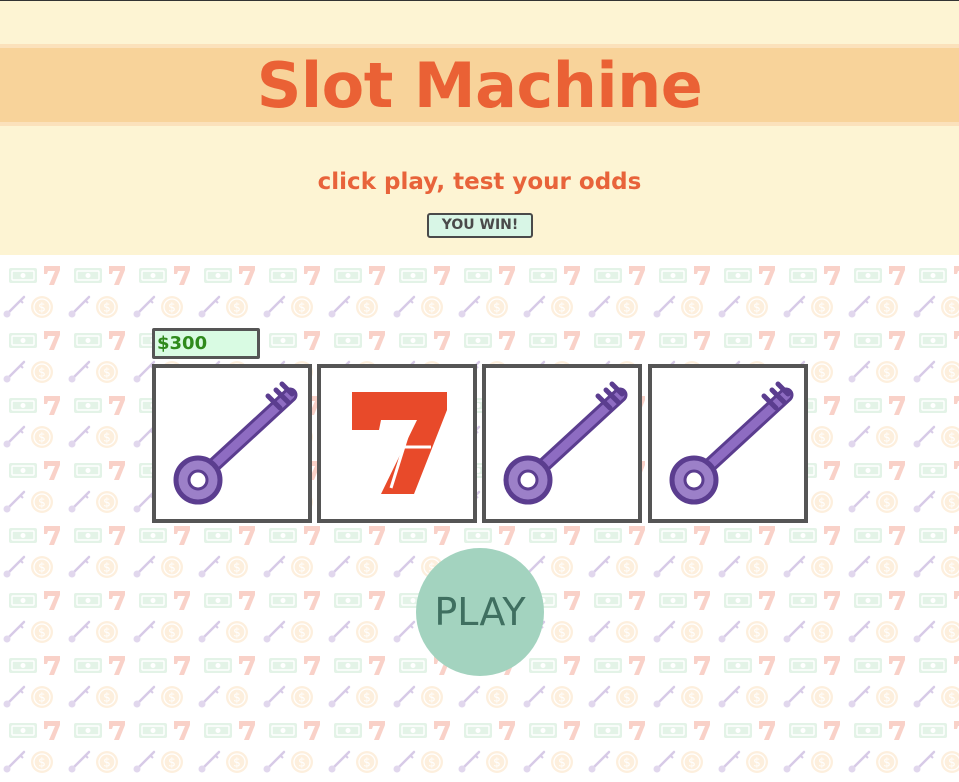 The width and height of the screenshot is (959, 782). Describe the element at coordinates (479, 182) in the screenshot. I see `page-subtitle: click play, test your odds` at that location.